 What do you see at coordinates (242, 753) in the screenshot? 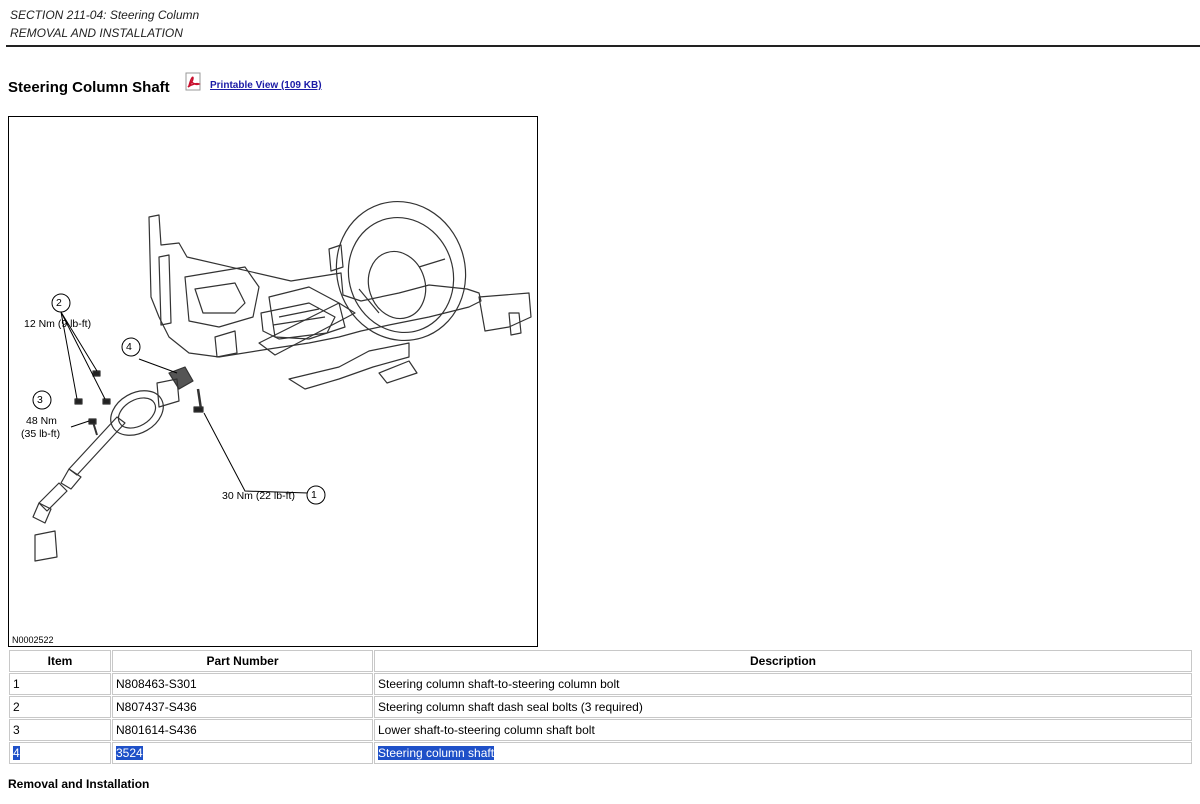
I see `part-number-cell: 3524` at bounding box center [242, 753].